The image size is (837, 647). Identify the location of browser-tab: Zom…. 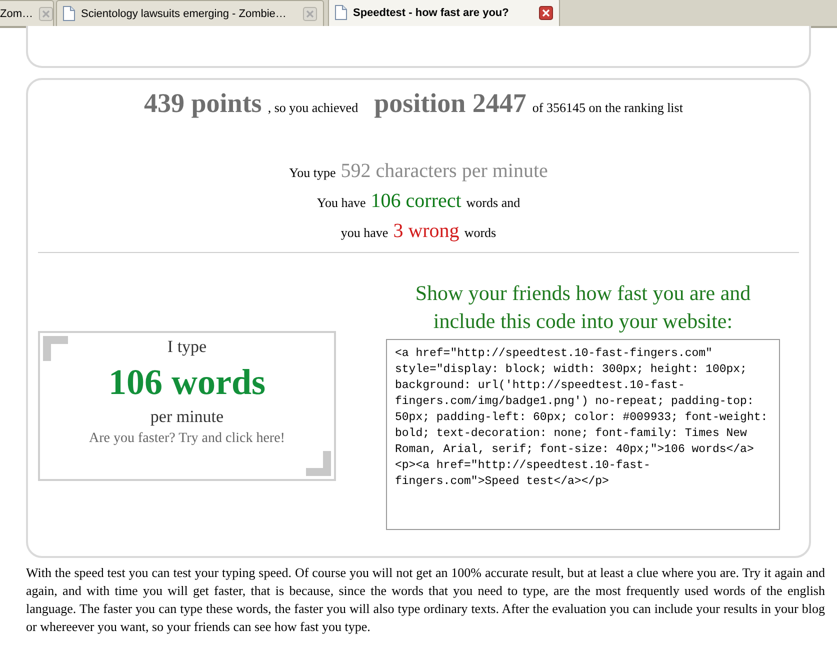
(27, 13).